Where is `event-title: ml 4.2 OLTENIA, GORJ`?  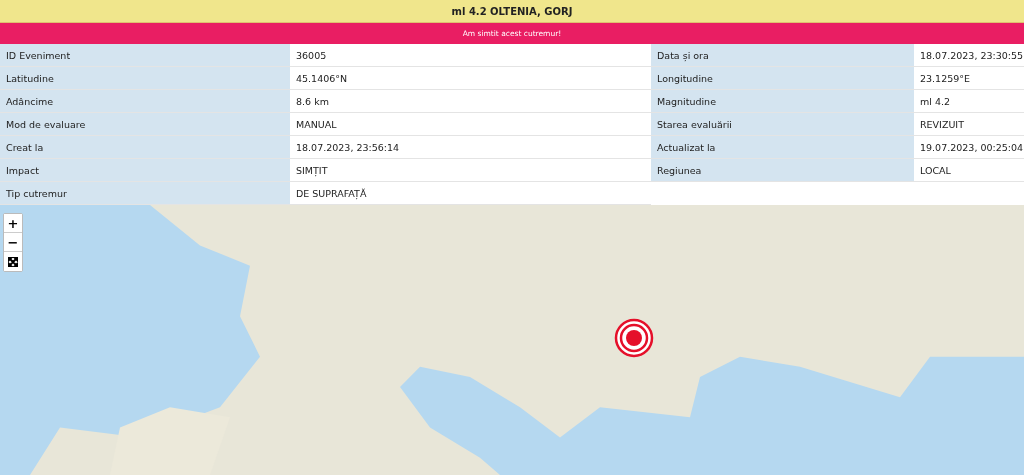
event-title: ml 4.2 OLTENIA, GORJ is located at coordinates (512, 11).